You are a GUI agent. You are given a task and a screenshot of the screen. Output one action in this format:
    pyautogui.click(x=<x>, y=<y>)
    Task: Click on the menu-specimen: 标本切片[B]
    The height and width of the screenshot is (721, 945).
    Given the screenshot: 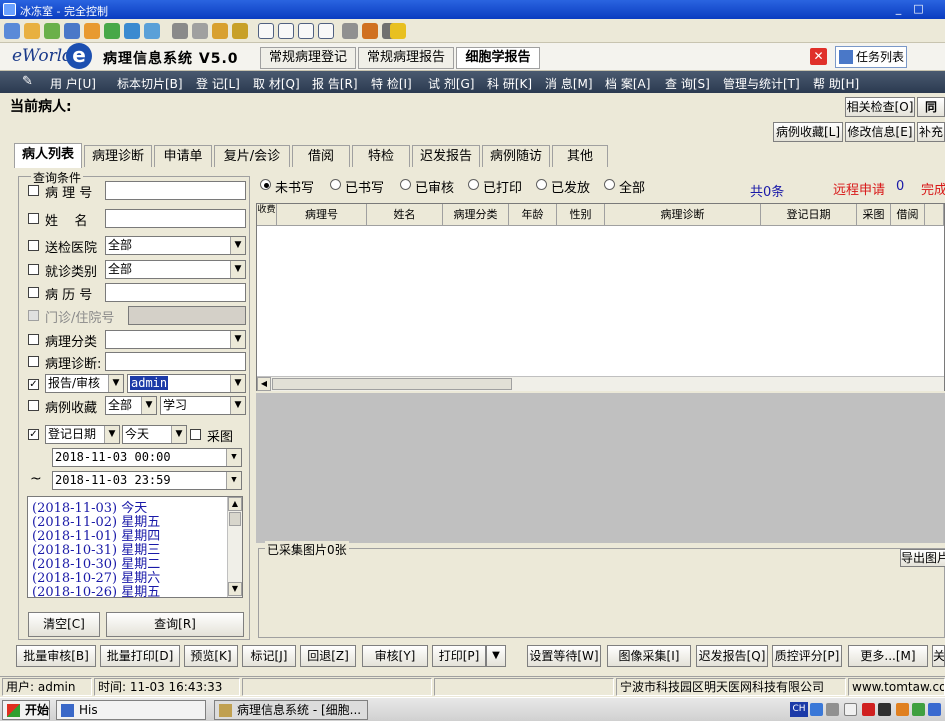 What is the action you would take?
    pyautogui.click(x=150, y=83)
    